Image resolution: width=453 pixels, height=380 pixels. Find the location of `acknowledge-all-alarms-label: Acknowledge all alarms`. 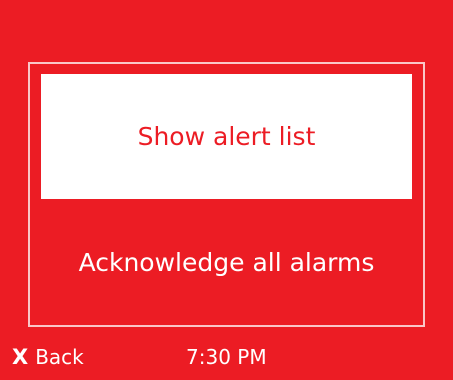

acknowledge-all-alarms-label: Acknowledge all alarms is located at coordinates (226, 262).